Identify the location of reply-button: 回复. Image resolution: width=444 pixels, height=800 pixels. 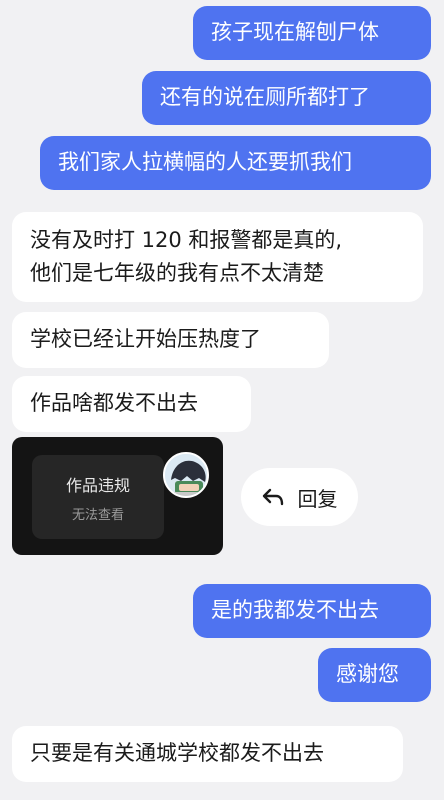
(299, 497).